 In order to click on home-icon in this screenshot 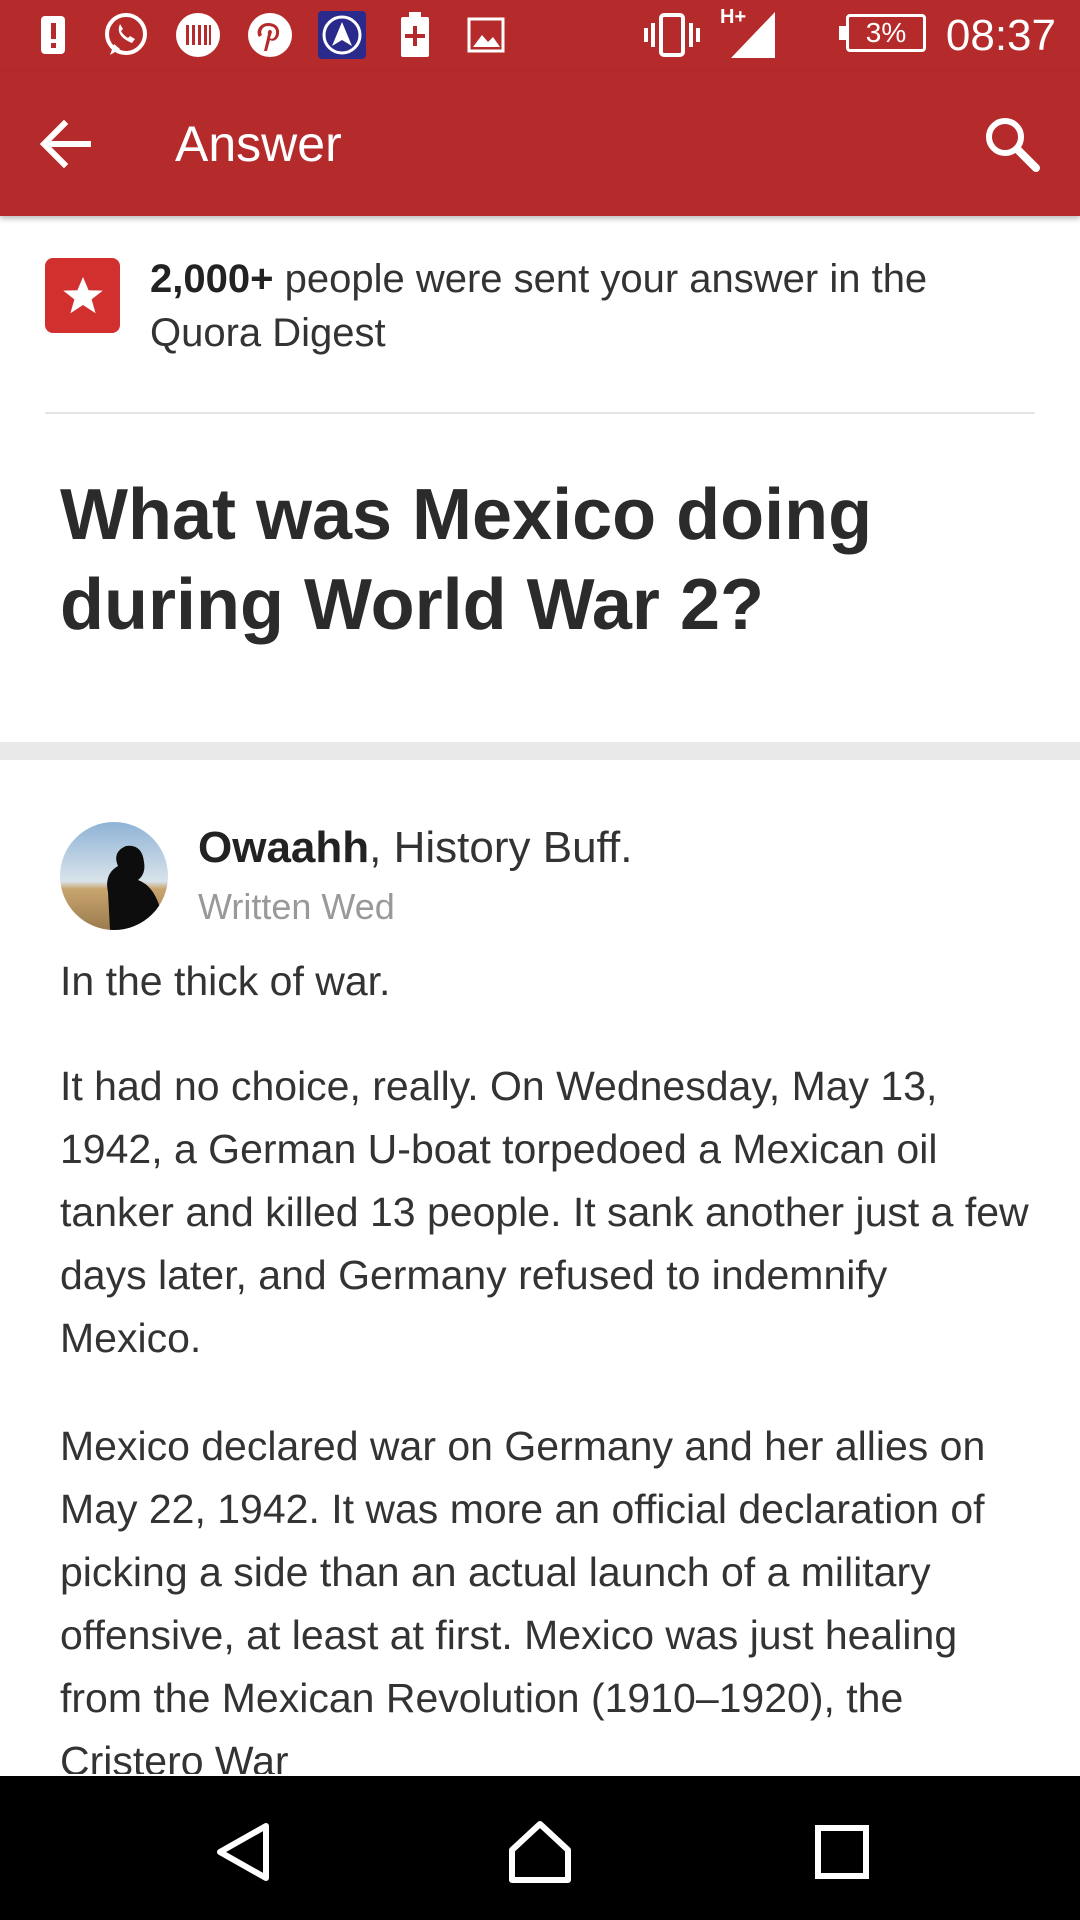, I will do `click(540, 1852)`.